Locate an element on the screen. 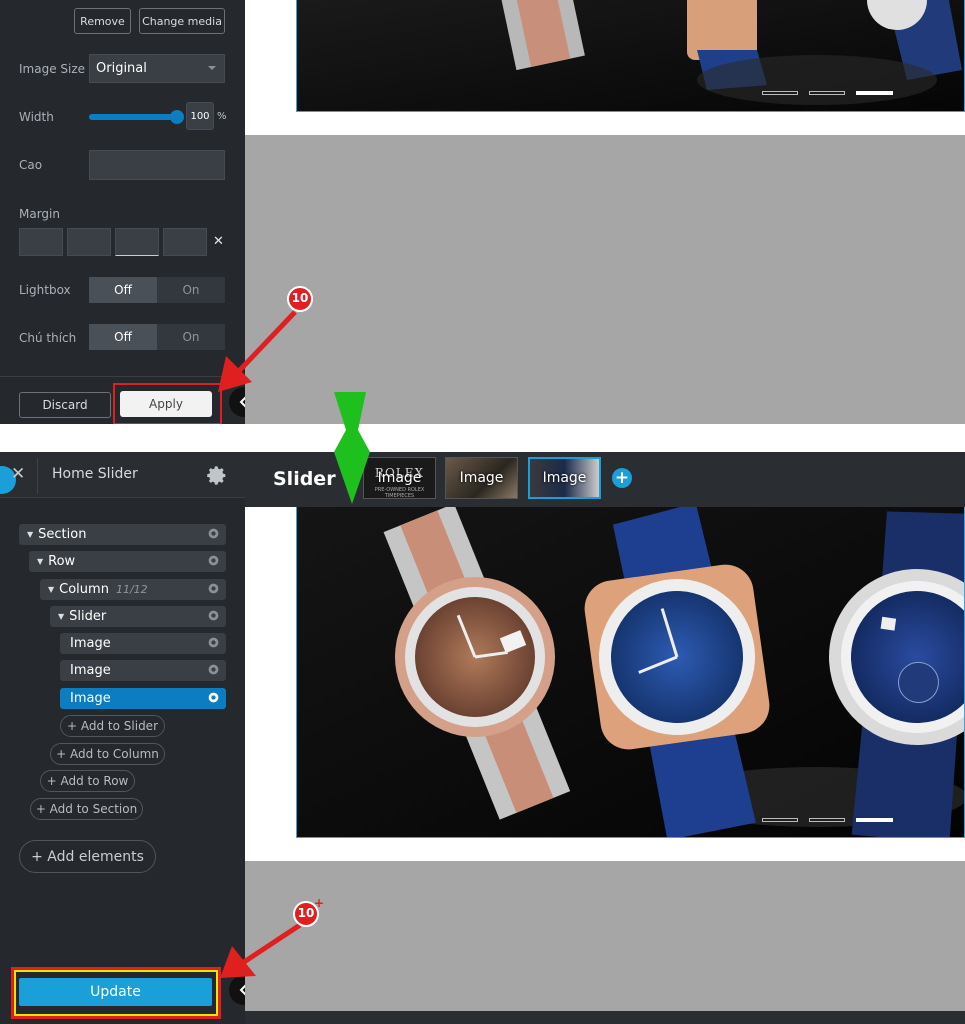 Image resolution: width=965 pixels, height=1024 pixels. annotation-arrows is located at coordinates (294, 632).